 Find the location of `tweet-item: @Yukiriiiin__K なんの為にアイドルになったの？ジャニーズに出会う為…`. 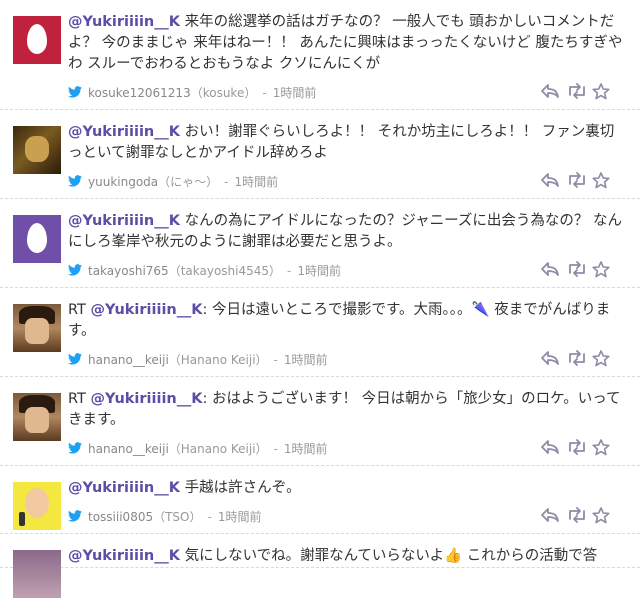

tweet-item: @Yukiriiiin__K なんの為にアイドルになったの？ジャニーズに出会う為… is located at coordinates (320, 243).